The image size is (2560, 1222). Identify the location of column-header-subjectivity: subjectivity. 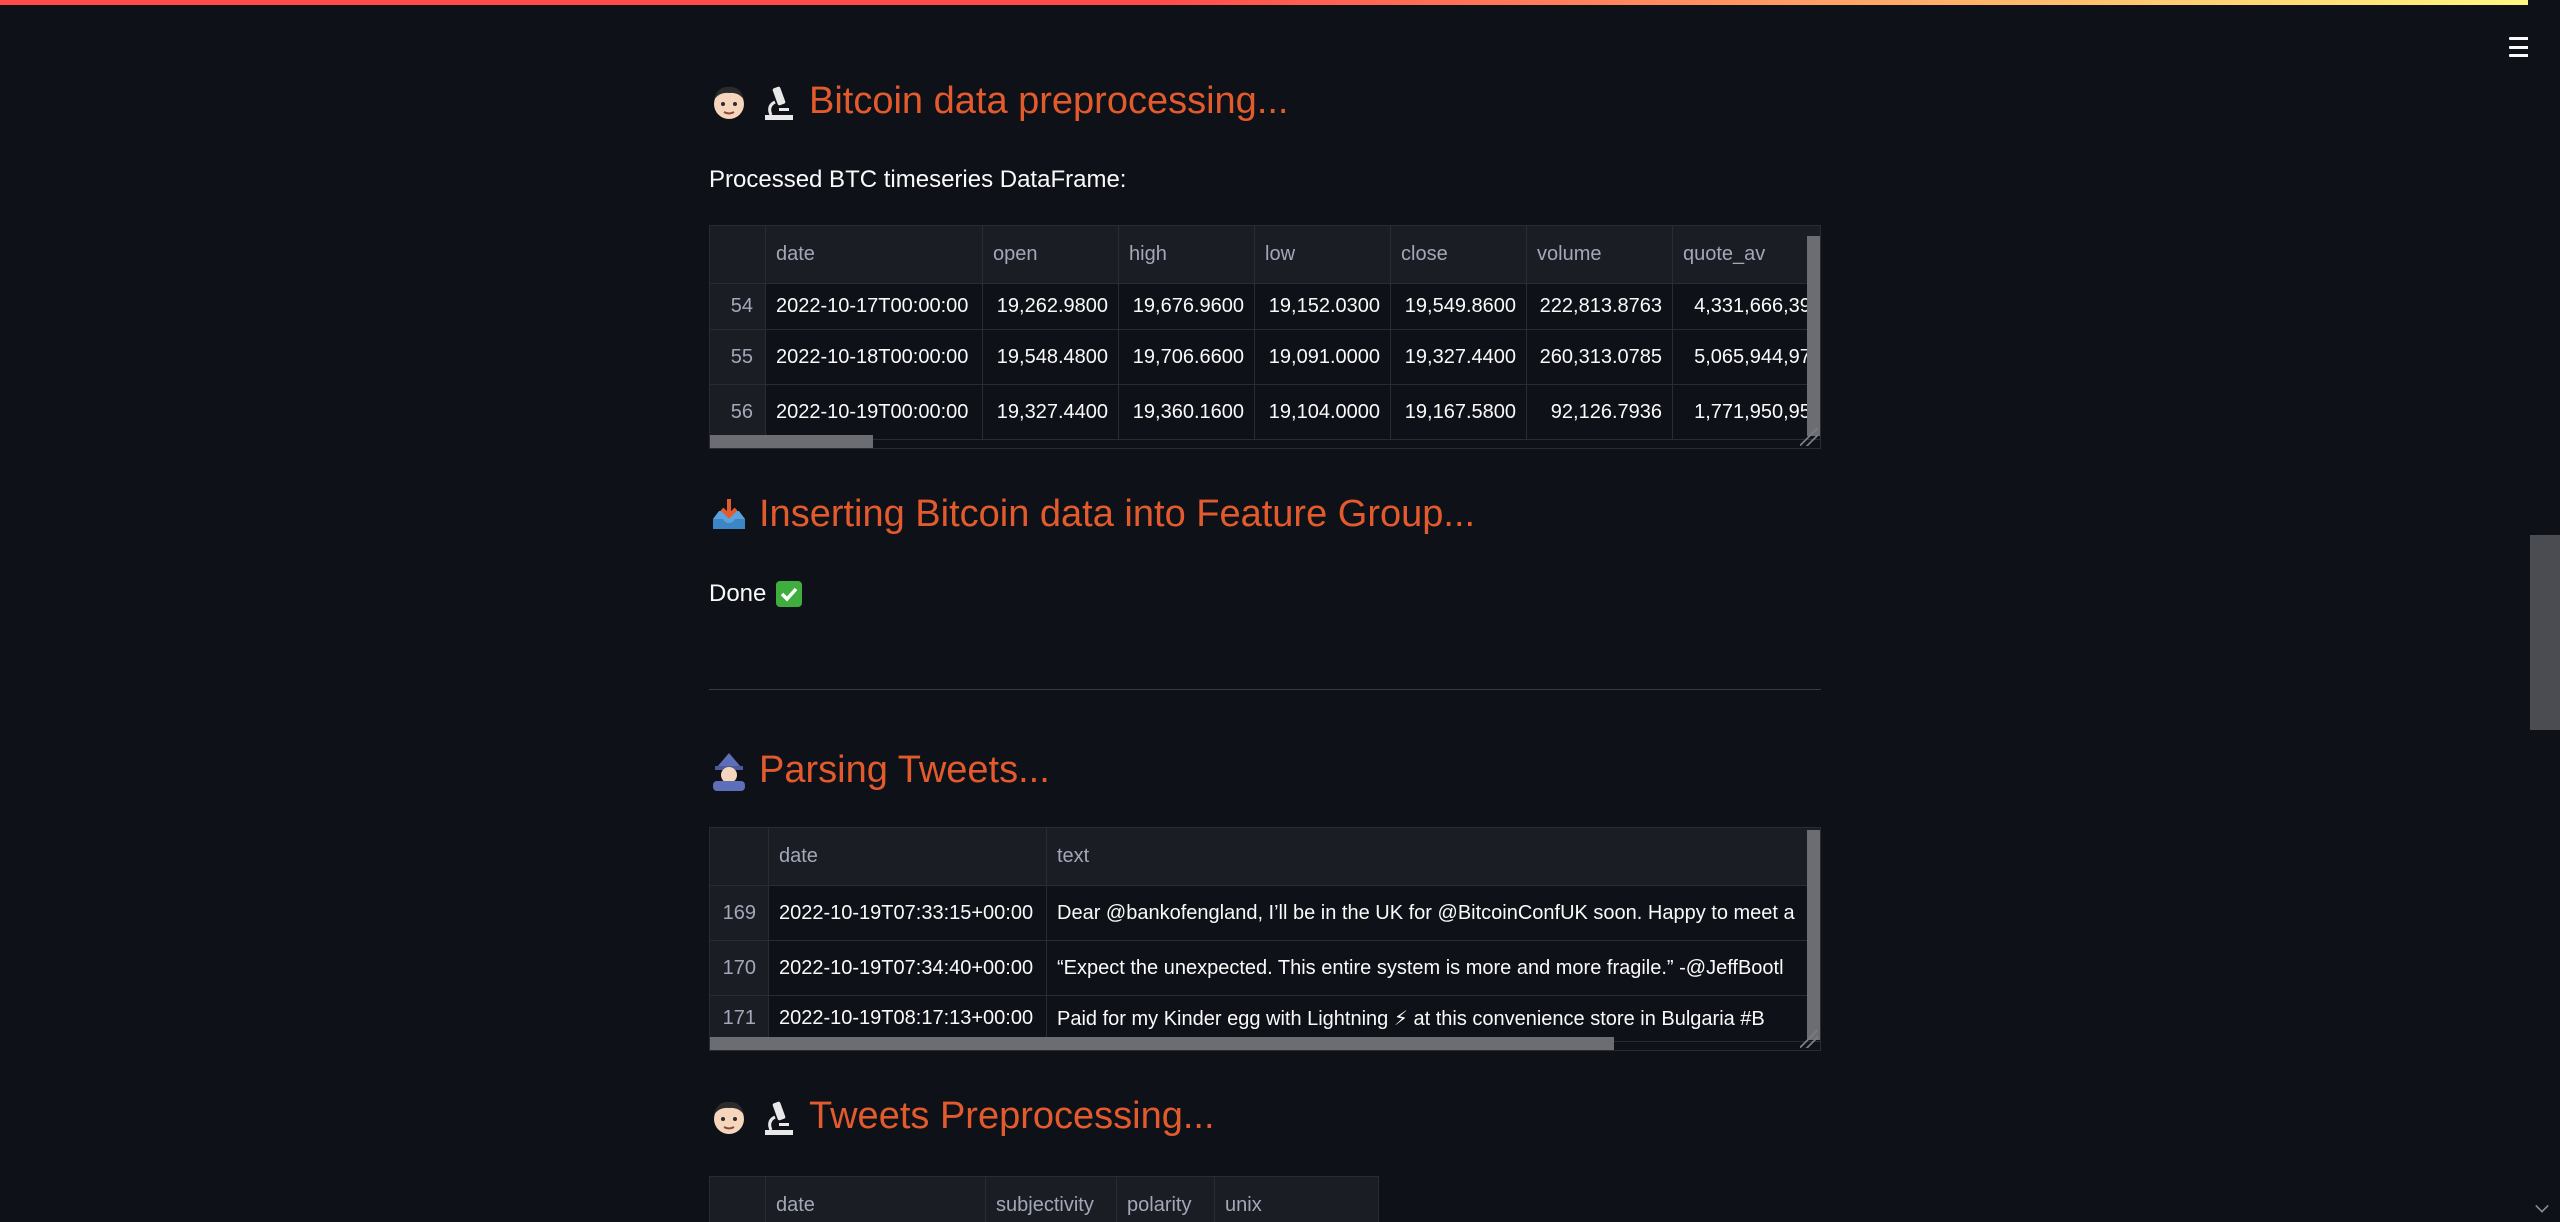
(1051, 1199).